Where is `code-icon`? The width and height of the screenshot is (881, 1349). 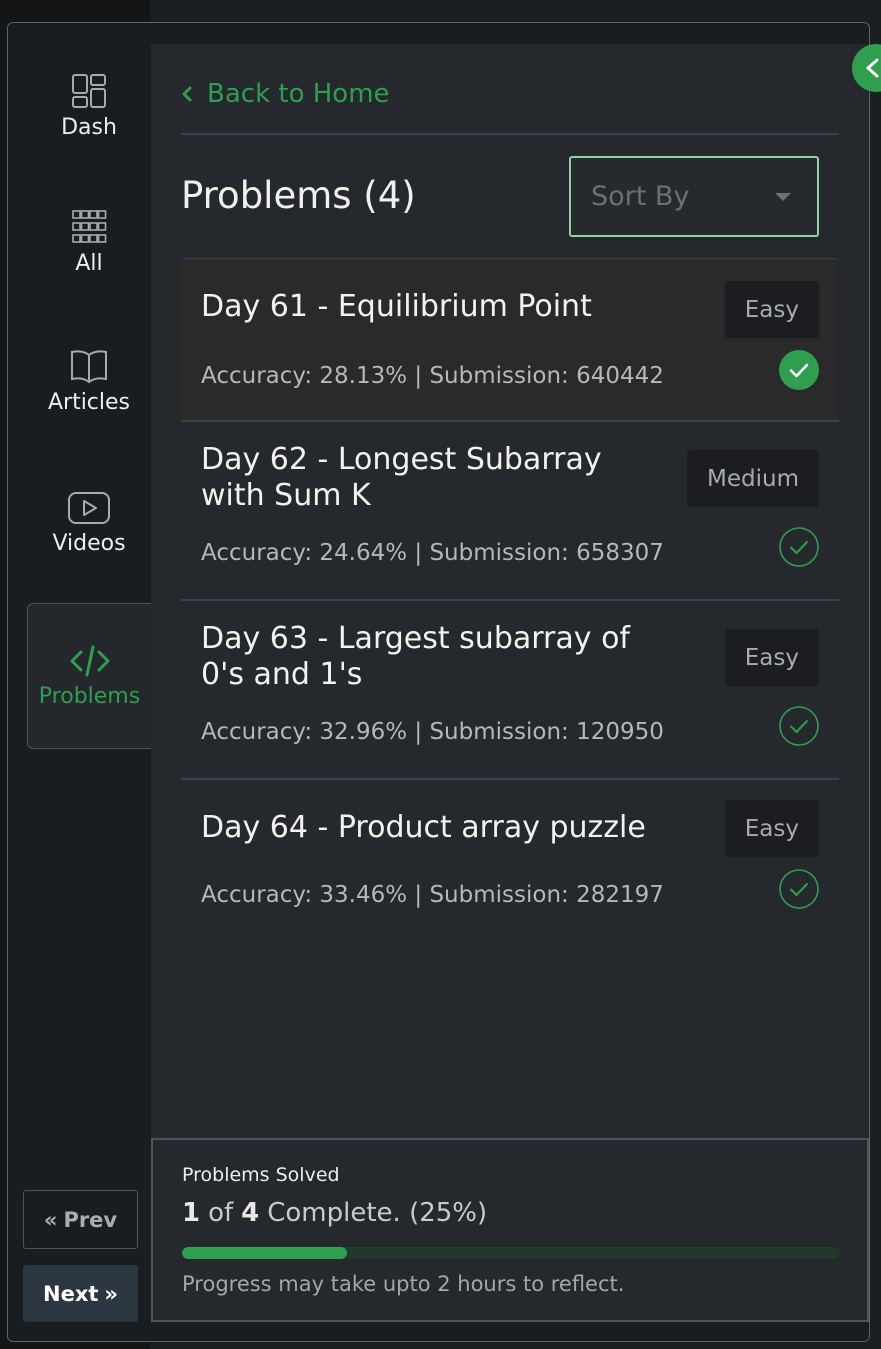 code-icon is located at coordinates (89, 660).